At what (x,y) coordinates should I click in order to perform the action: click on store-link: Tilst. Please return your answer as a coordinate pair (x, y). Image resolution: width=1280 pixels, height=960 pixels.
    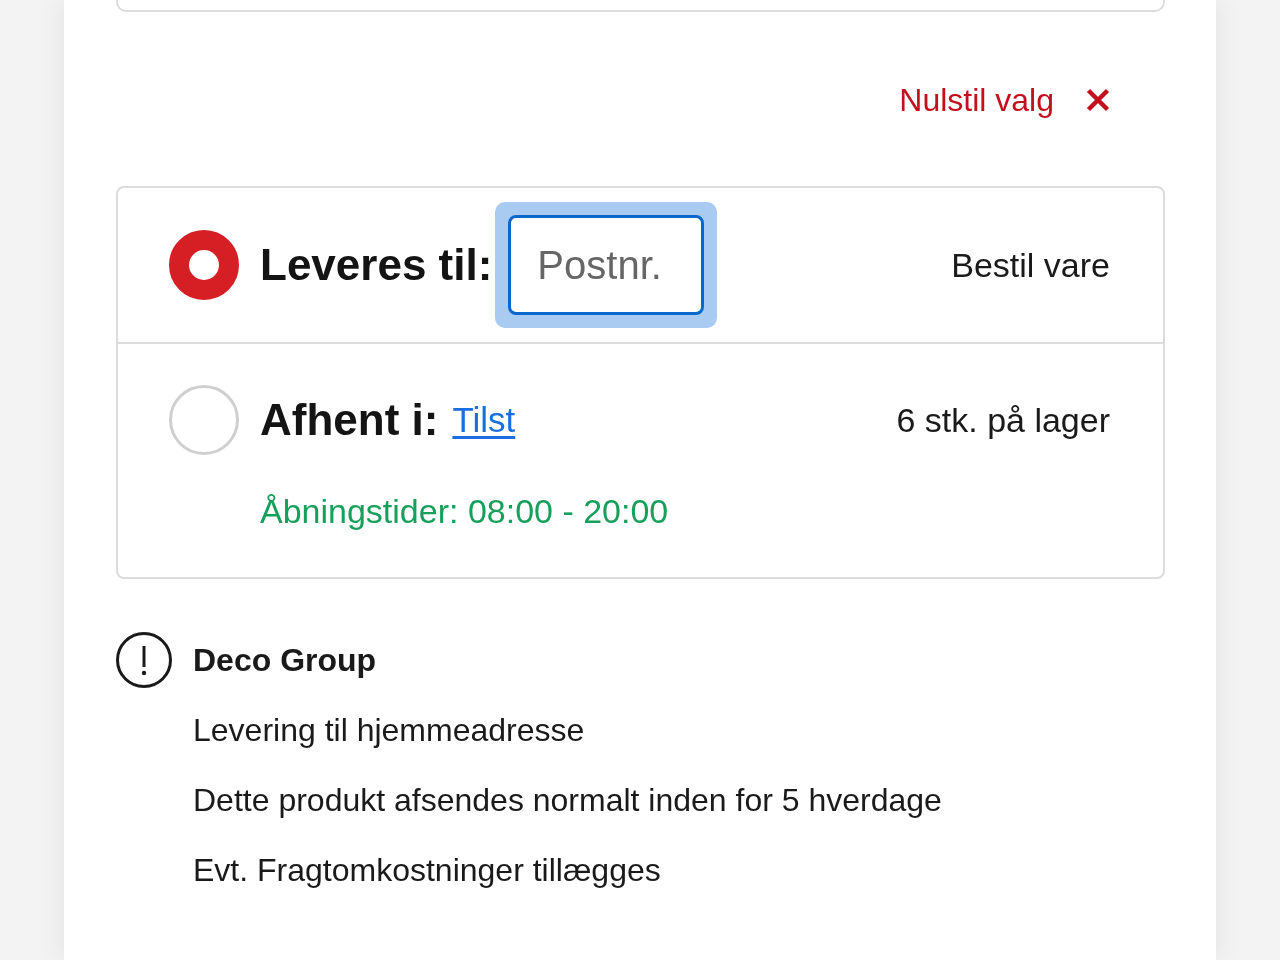
    Looking at the image, I should click on (484, 420).